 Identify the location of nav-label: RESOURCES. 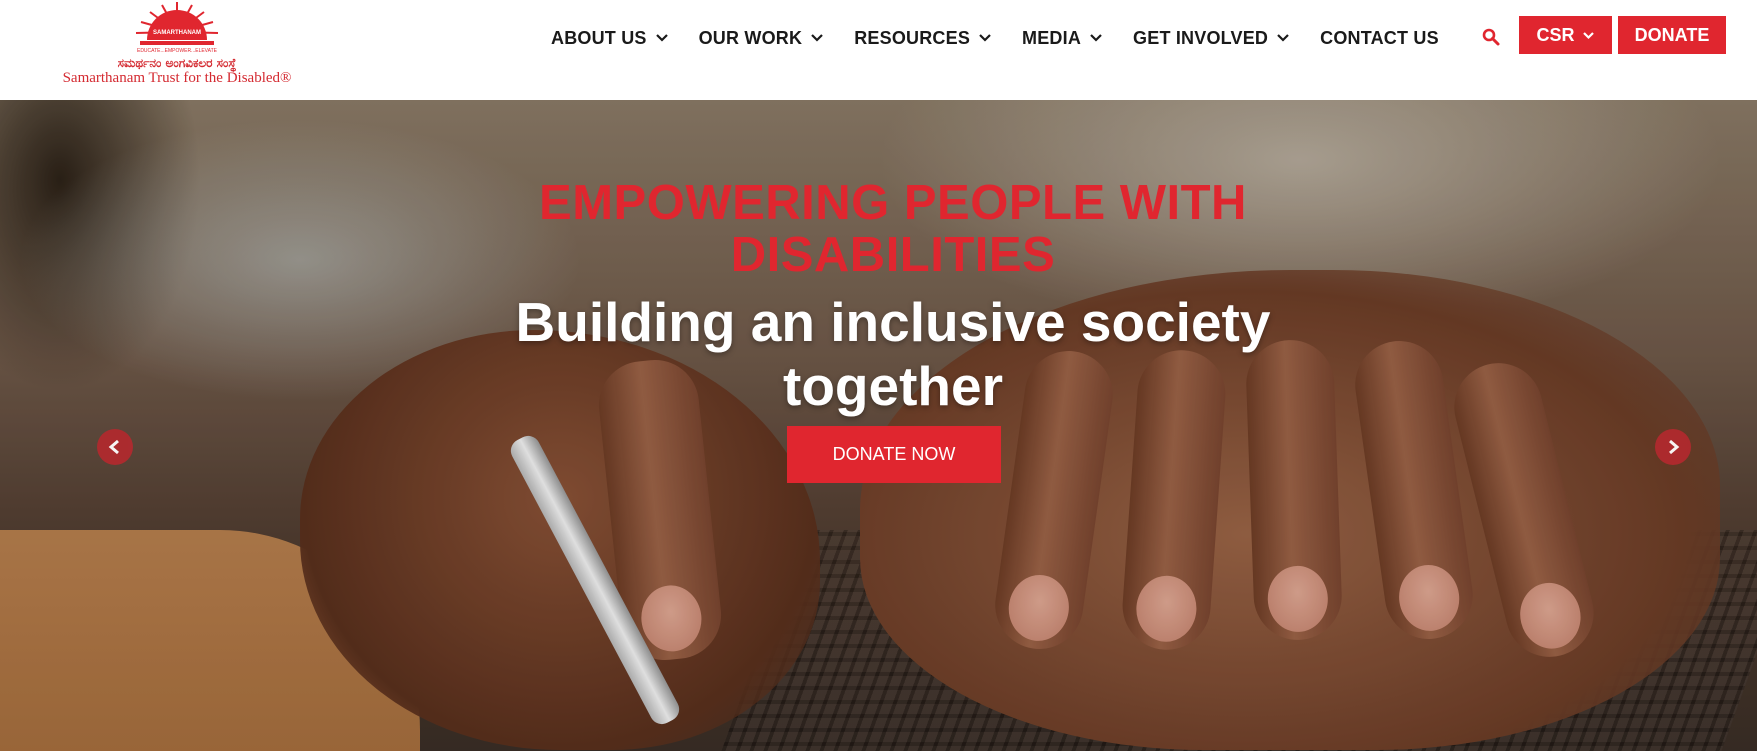
(912, 37).